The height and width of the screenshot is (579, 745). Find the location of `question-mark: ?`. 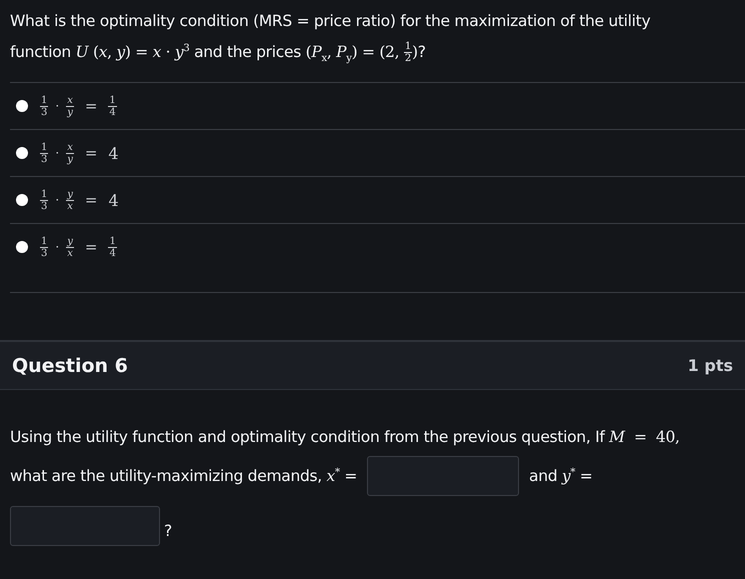

question-mark: ? is located at coordinates (168, 531).